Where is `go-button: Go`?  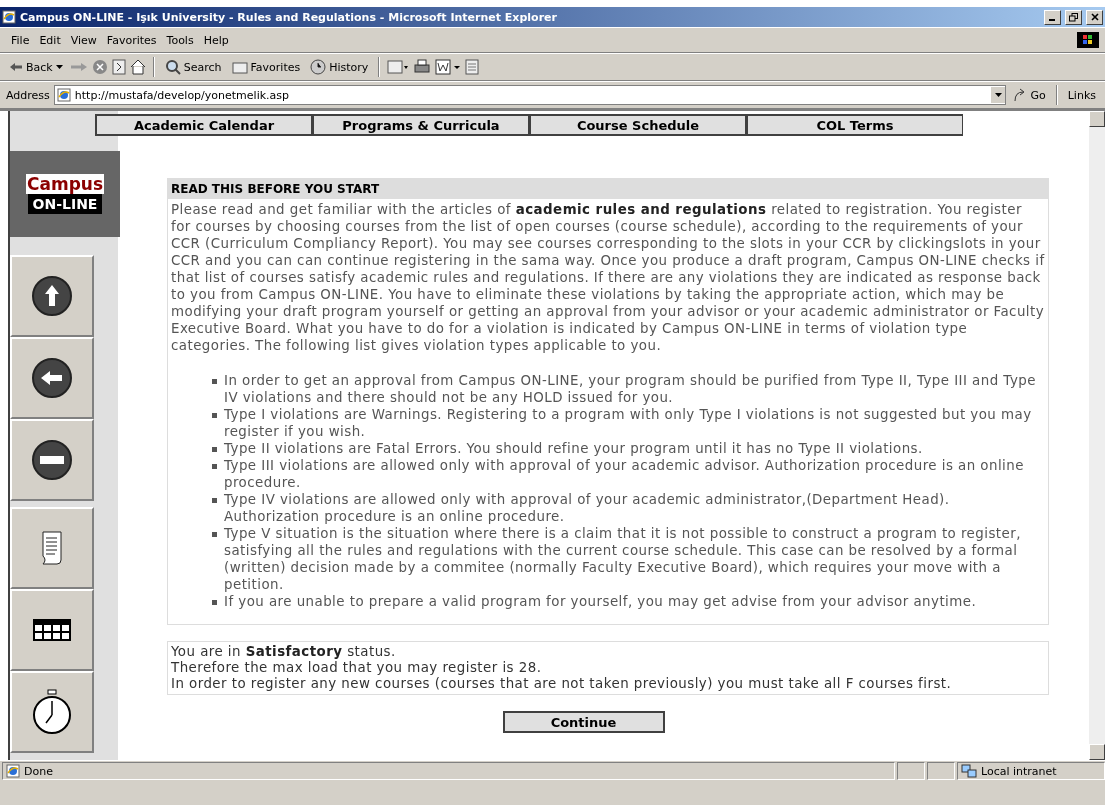 go-button: Go is located at coordinates (1029, 95).